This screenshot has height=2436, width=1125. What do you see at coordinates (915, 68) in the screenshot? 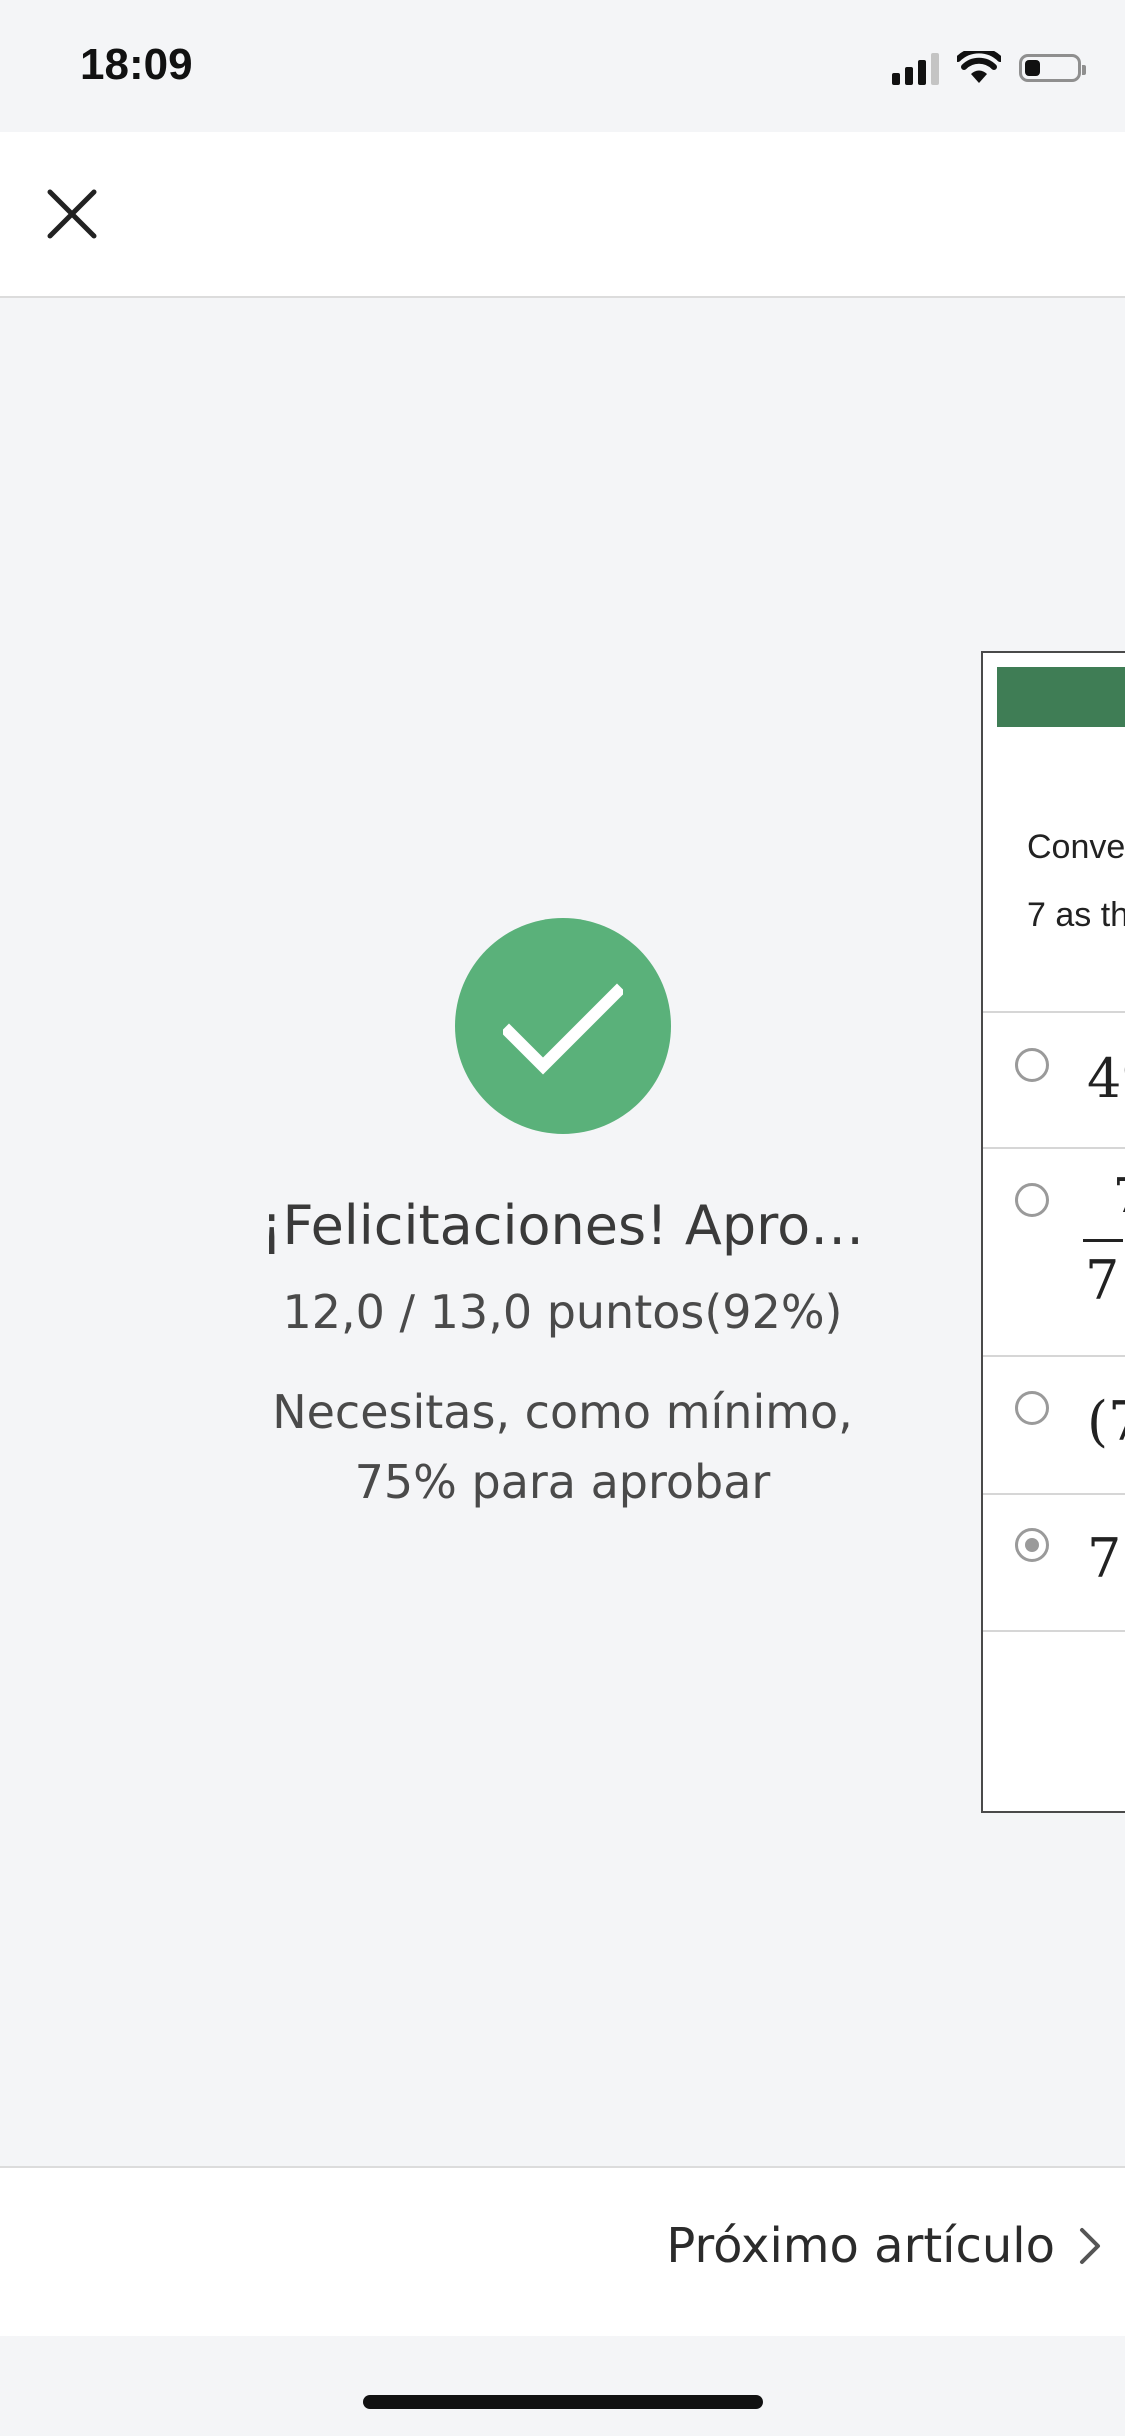
I see `cellular-signal-icon` at bounding box center [915, 68].